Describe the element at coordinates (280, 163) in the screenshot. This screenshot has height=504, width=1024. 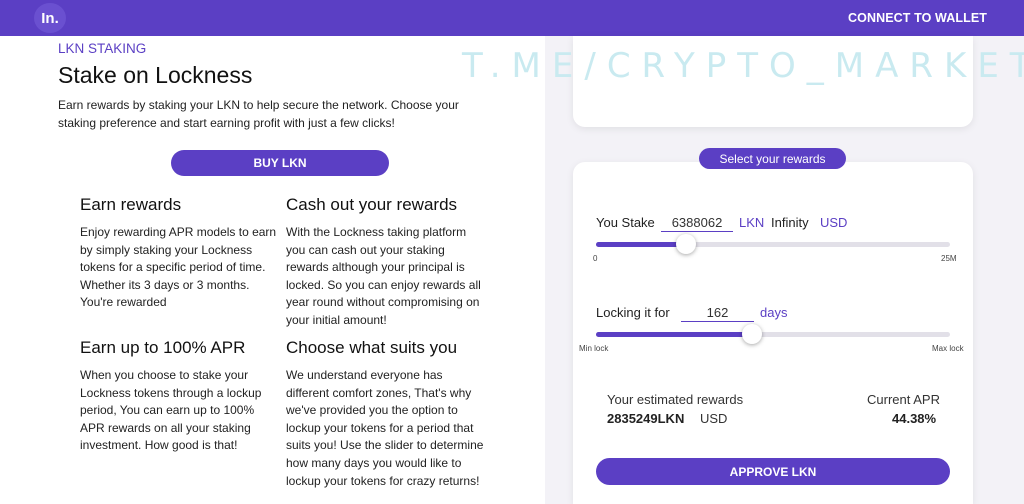
I see `buy-lkn-button: BUY LKN` at that location.